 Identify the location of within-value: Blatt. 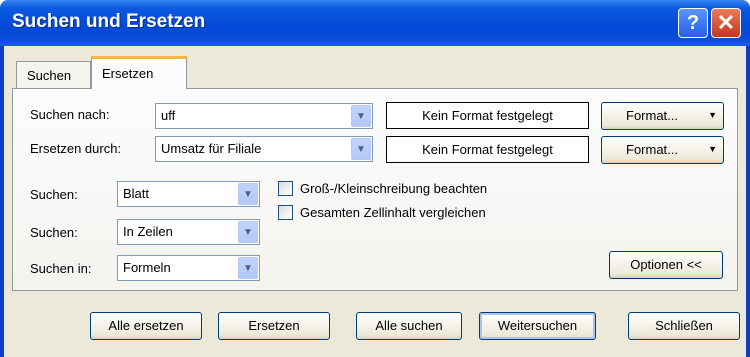
(136, 193).